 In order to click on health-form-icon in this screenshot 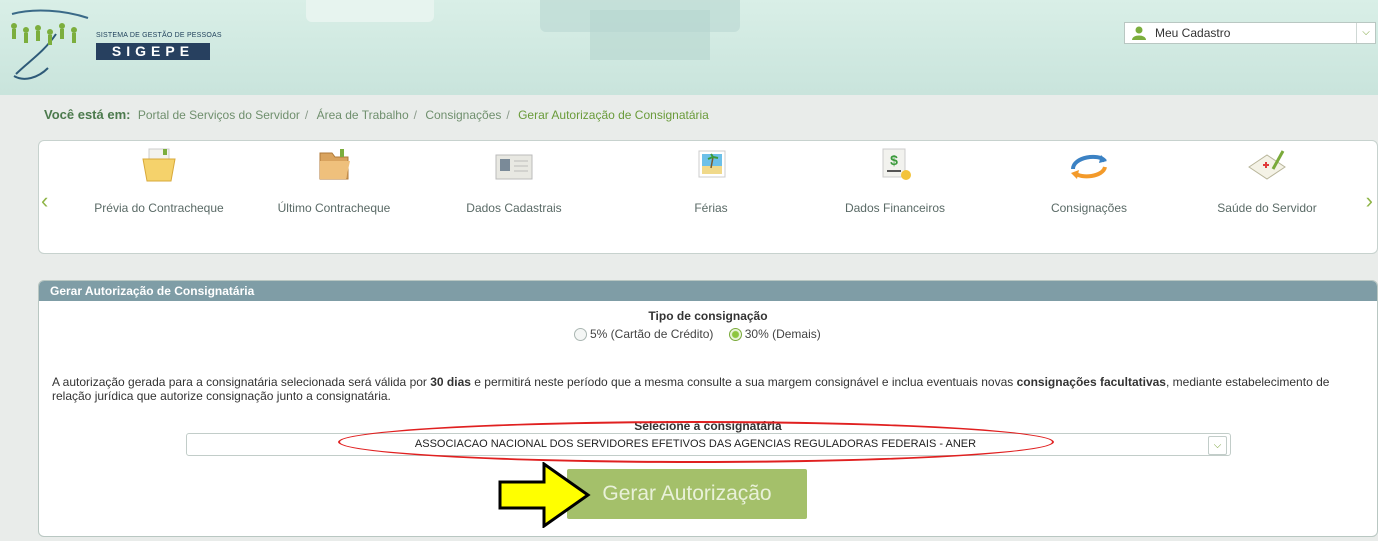, I will do `click(1267, 165)`.